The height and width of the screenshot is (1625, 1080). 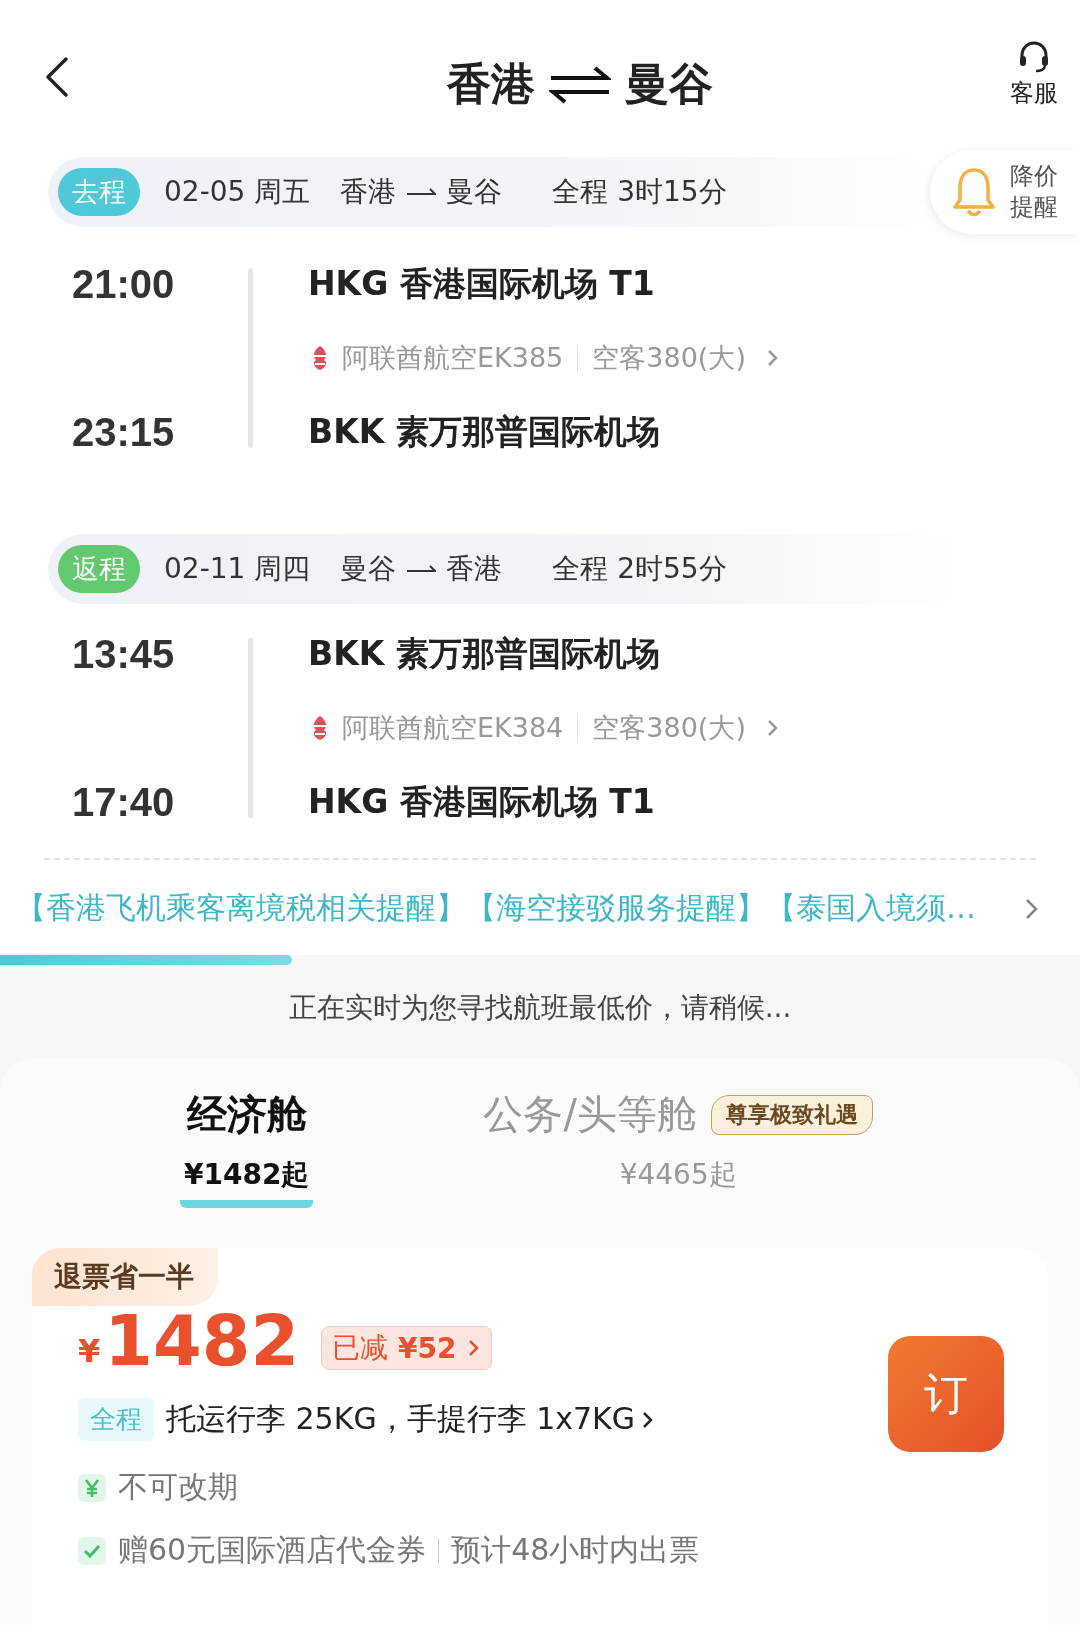 I want to click on currency-symbol: ¥, so click(x=89, y=1352).